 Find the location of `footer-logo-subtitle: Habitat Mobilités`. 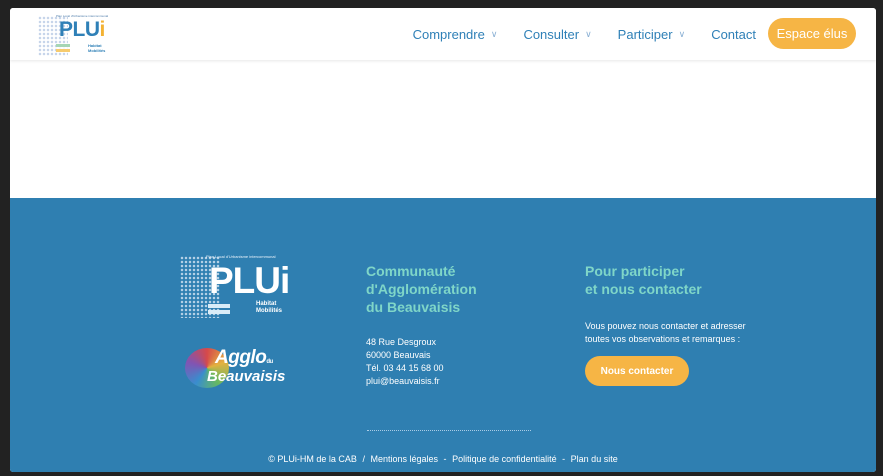

footer-logo-subtitle: Habitat Mobilités is located at coordinates (269, 307).